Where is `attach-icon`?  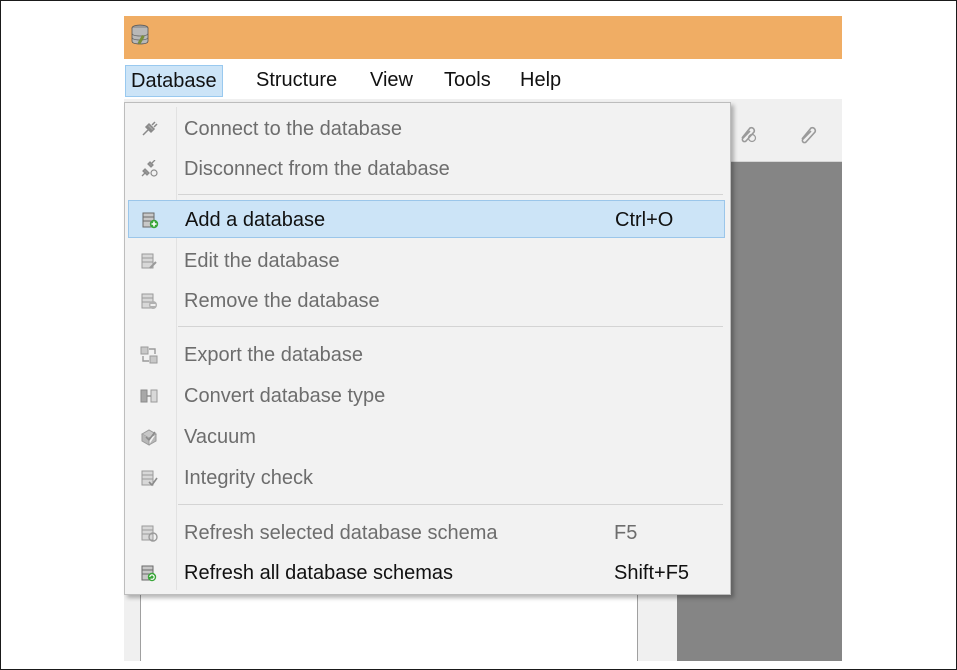 attach-icon is located at coordinates (807, 133).